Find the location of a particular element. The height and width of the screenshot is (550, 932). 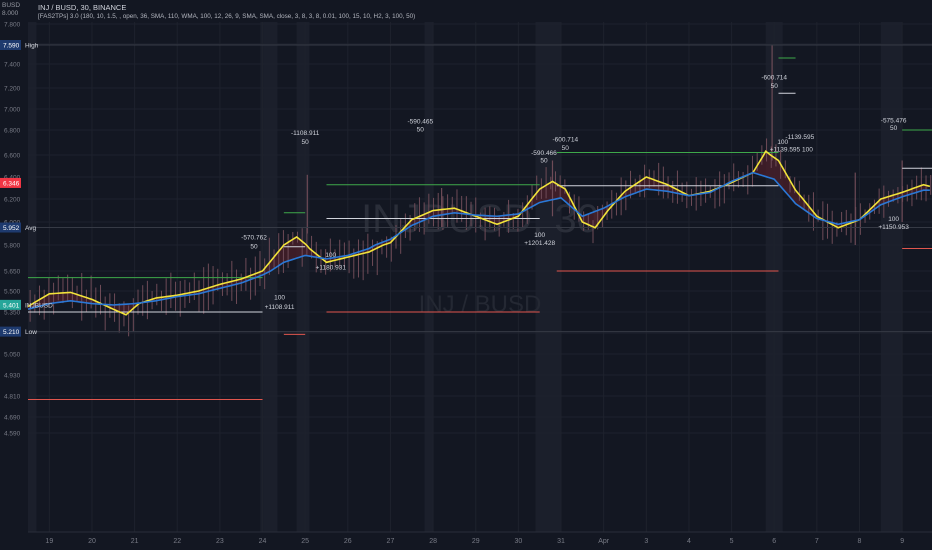

price-label-tag: Low is located at coordinates (31, 332).